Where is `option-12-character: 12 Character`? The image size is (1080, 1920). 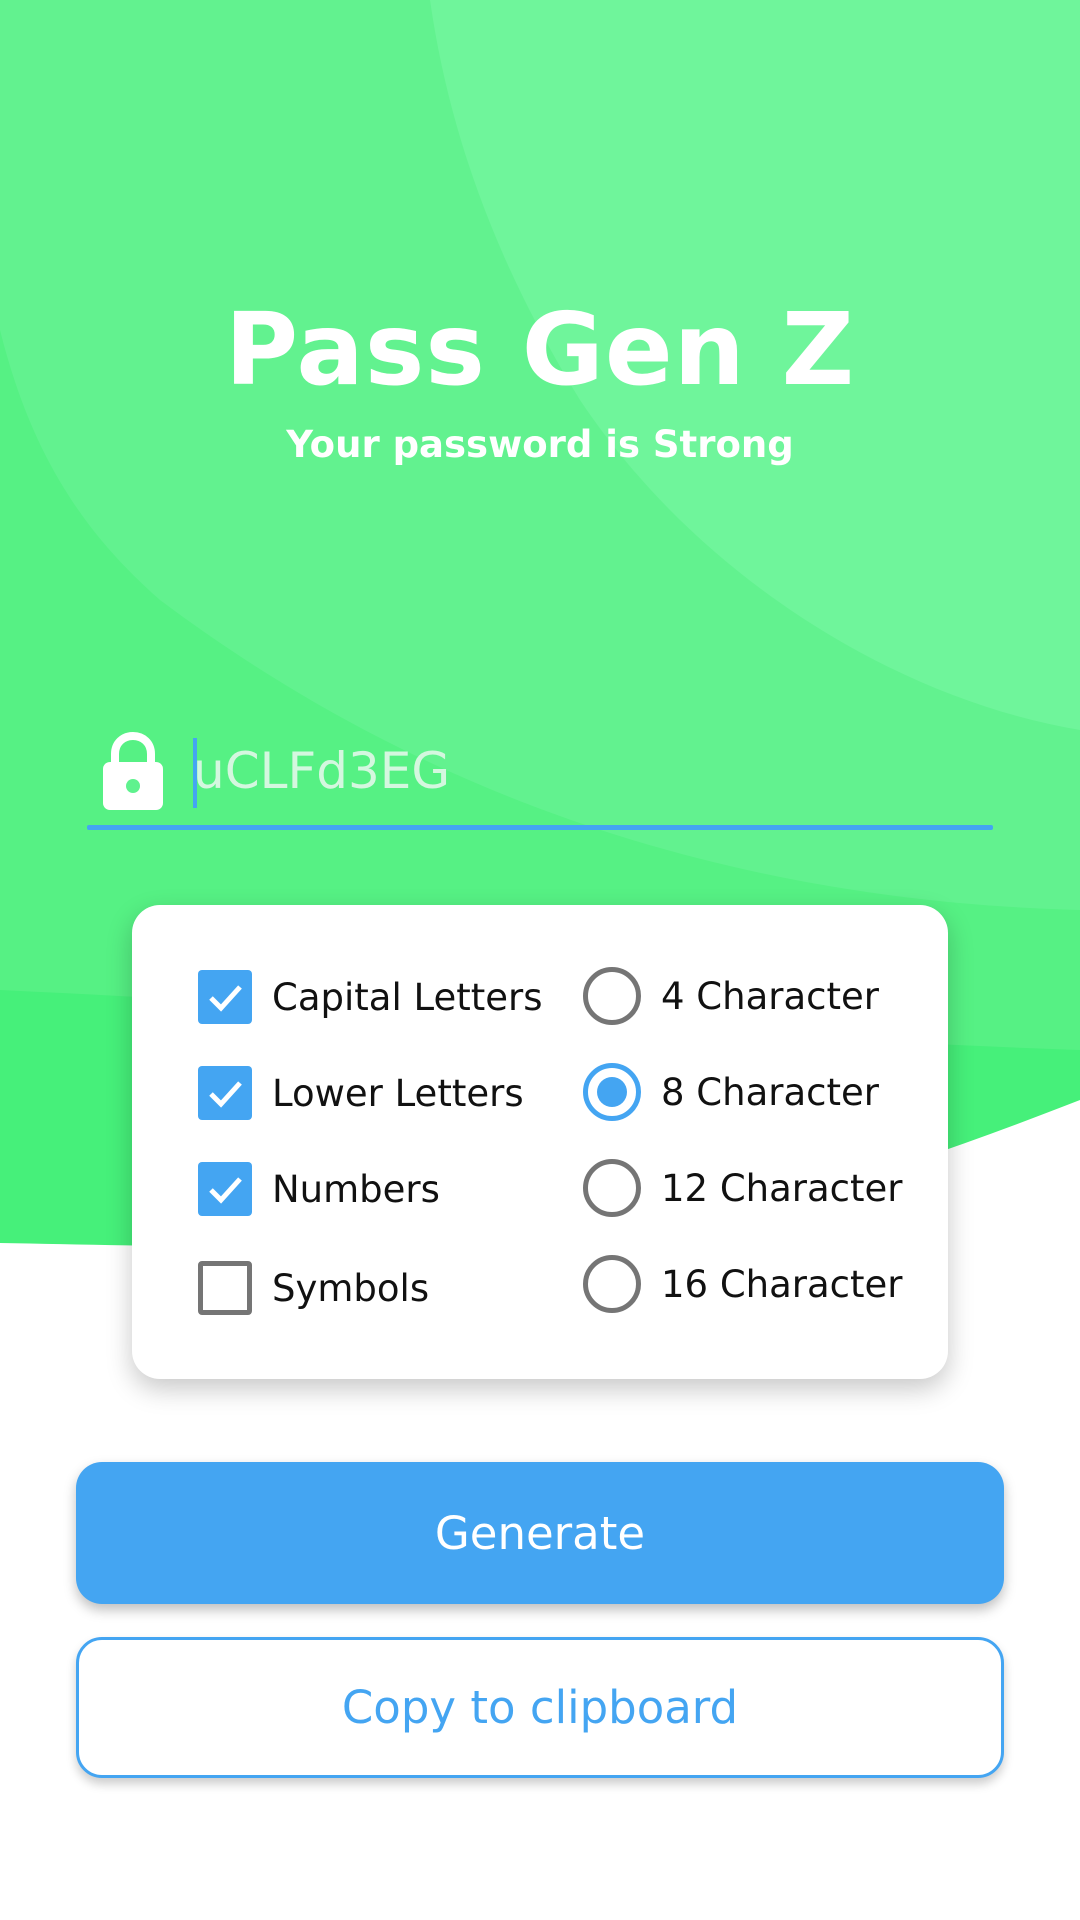 option-12-character: 12 Character is located at coordinates (743, 1188).